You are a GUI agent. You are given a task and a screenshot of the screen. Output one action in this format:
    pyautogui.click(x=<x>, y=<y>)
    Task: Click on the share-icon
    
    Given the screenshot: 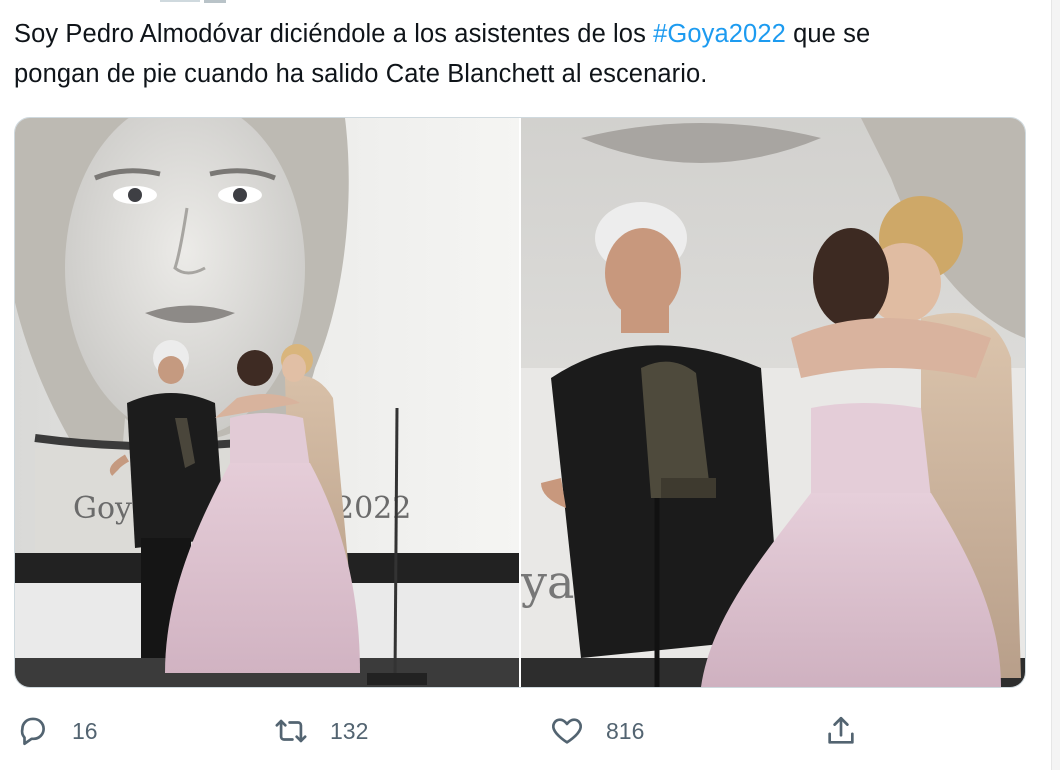 What is the action you would take?
    pyautogui.click(x=841, y=730)
    